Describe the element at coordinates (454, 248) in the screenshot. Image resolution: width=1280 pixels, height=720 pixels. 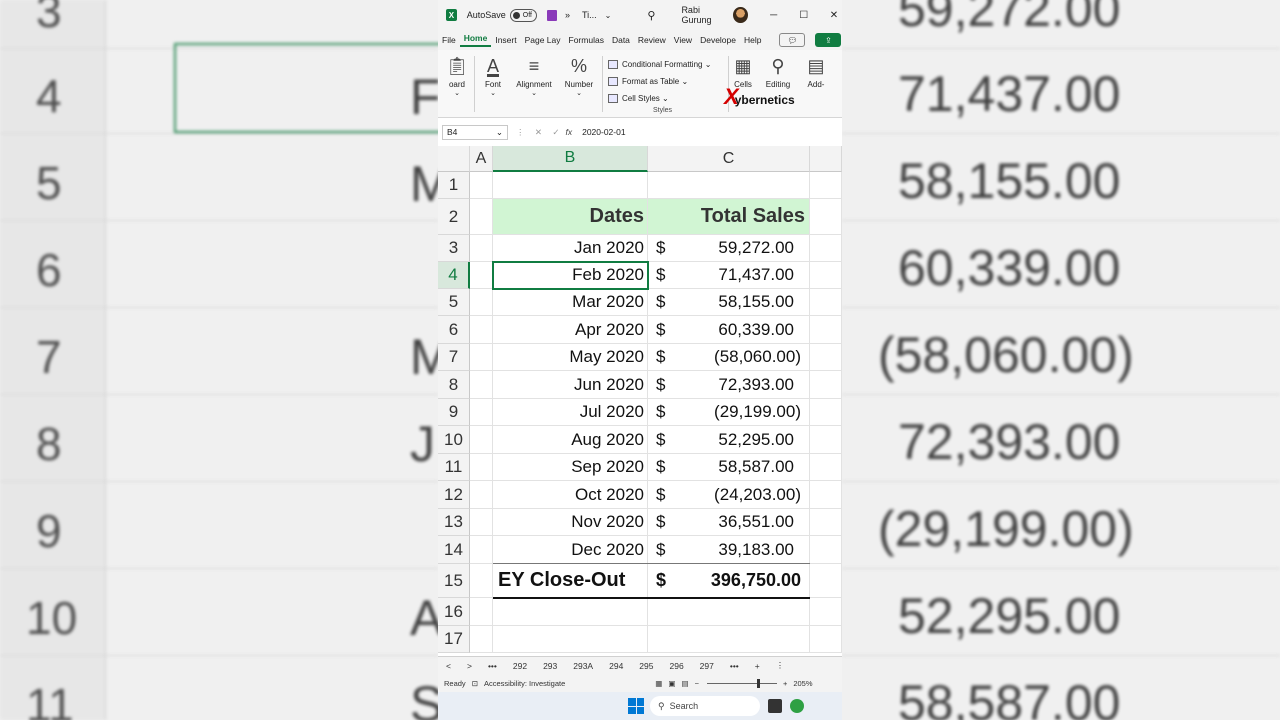
I see `row-header-3: 3` at that location.